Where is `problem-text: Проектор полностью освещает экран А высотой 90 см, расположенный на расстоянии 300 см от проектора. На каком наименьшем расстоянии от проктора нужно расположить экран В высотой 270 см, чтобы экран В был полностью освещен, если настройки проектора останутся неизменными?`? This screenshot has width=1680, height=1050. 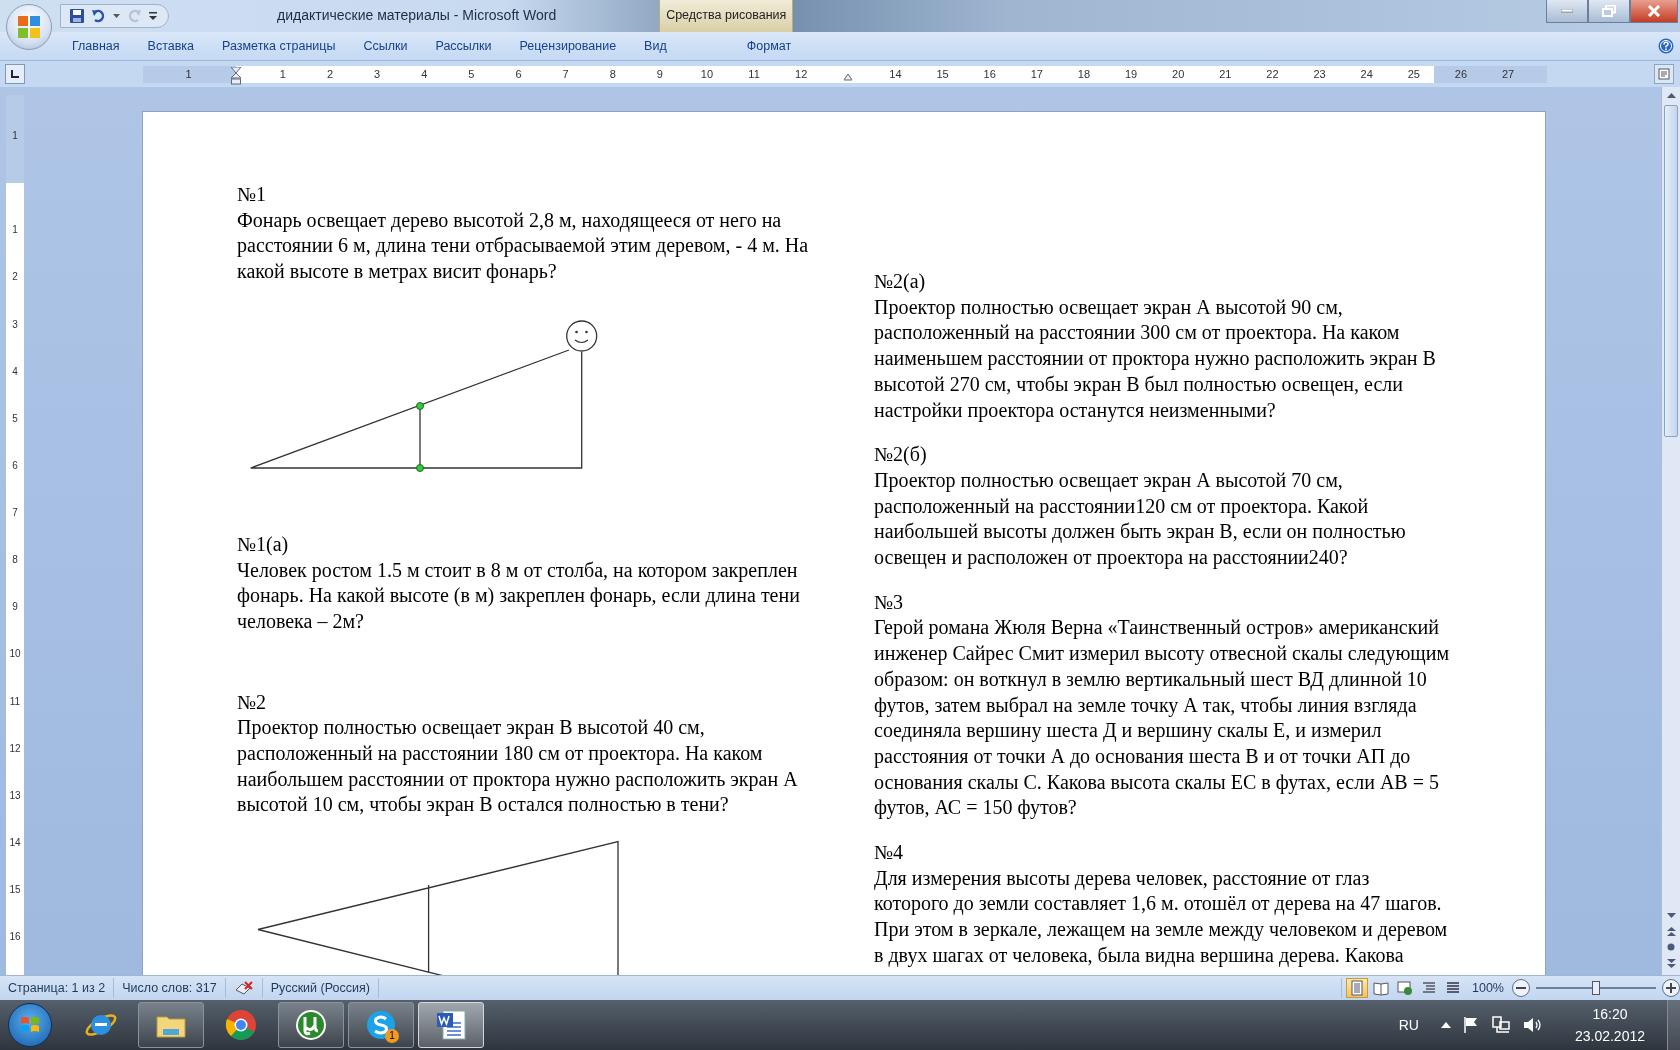
problem-text: Проектор полностью освещает экран А высотой 90 см, расположенный на расстоянии 300 см от проектора. На каком наименьшем расстоянии от проктора нужно расположить экран В высотой 270 см, чтобы экран В был полностью освещен, если настройки проектора останутся неизменными? is located at coordinates (1155, 359).